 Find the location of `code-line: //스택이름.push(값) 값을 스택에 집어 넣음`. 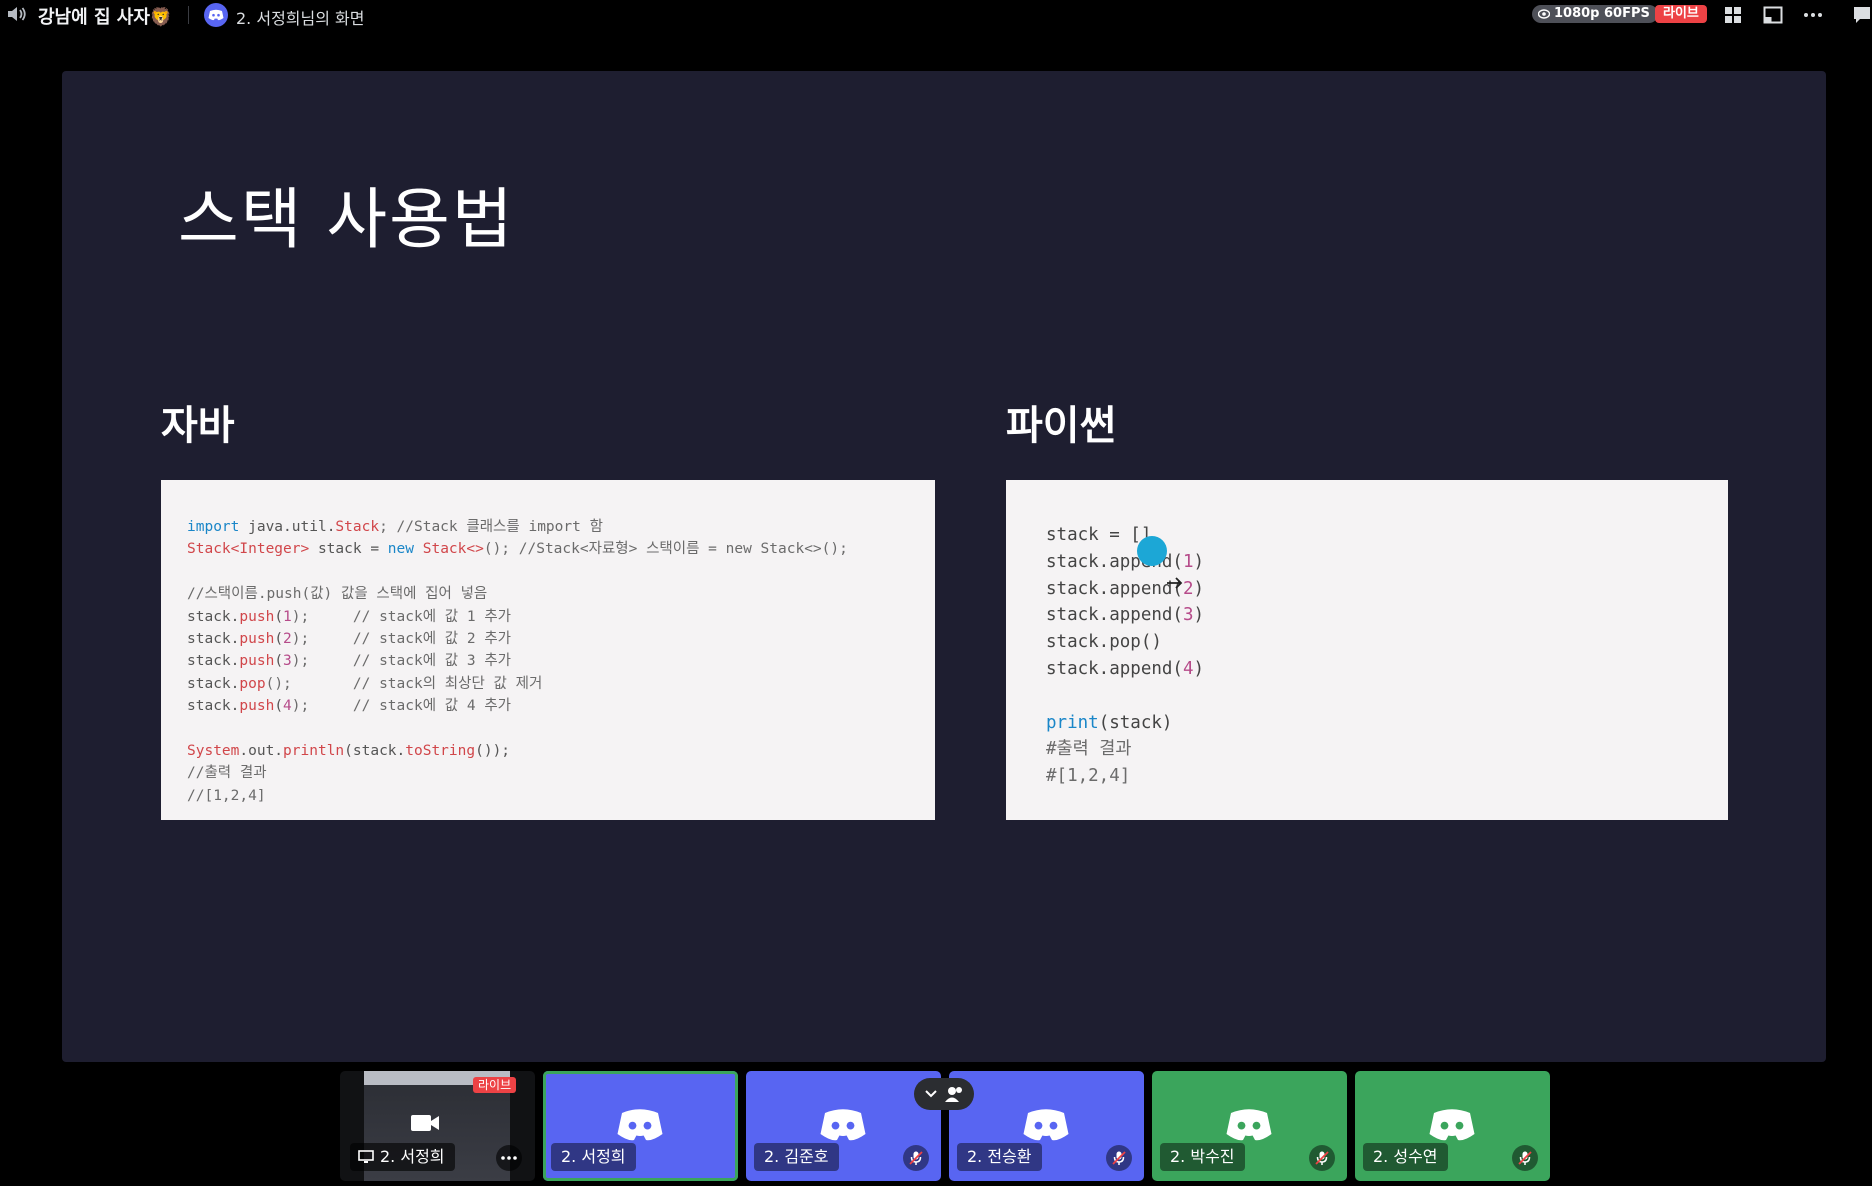

code-line: //스택이름.push(값) 값을 스택에 집어 넣음 is located at coordinates (337, 594).